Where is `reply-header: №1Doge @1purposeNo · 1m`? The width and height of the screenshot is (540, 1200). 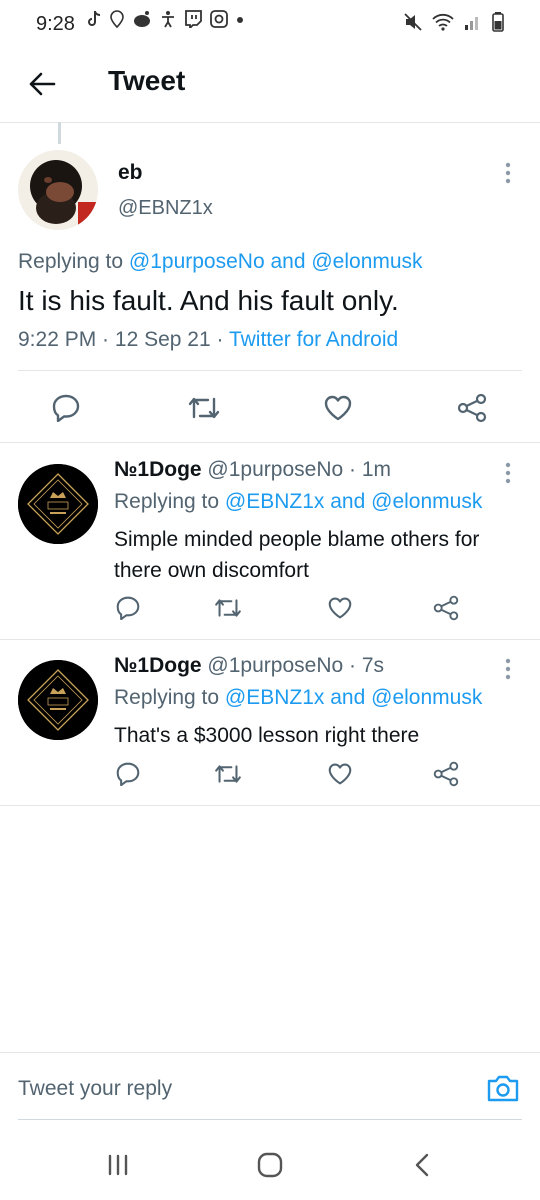
reply-header: №1Doge @1purposeNo · 1m is located at coordinates (252, 470).